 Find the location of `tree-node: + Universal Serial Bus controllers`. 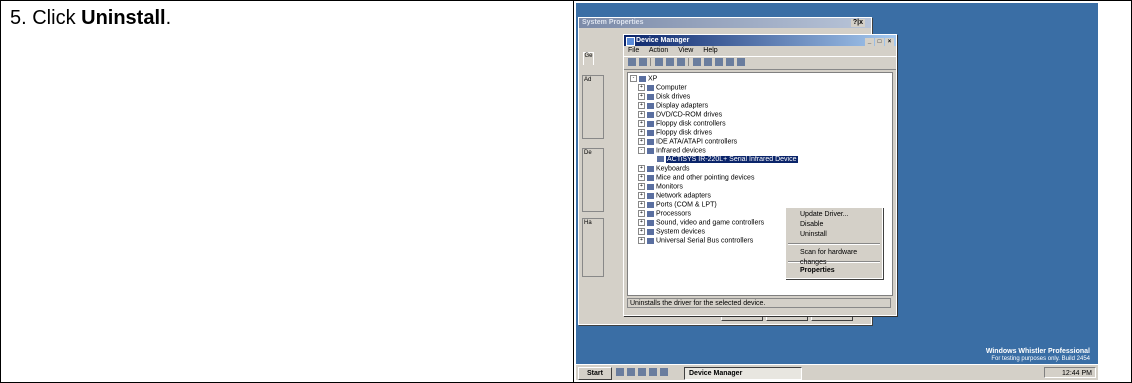

tree-node: + Universal Serial Bus controllers is located at coordinates (695, 241).